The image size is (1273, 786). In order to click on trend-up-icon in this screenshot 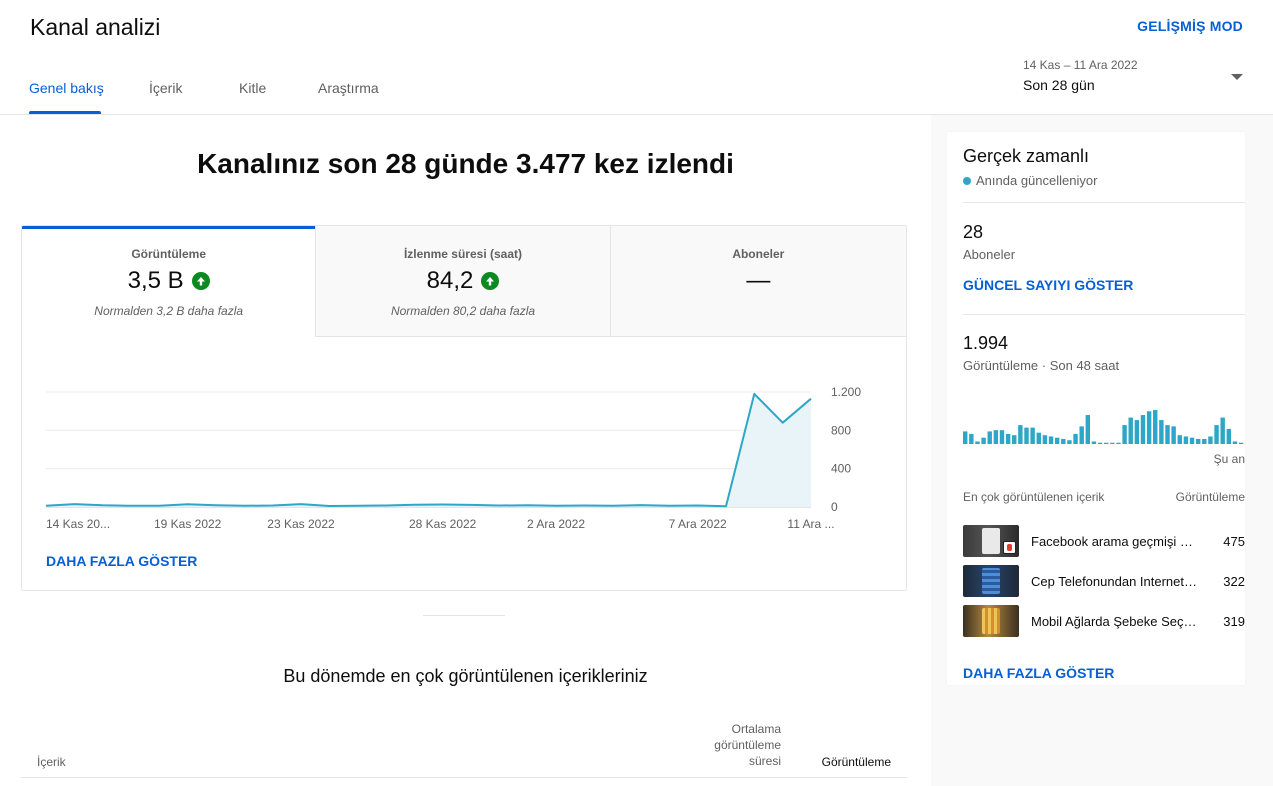, I will do `click(490, 281)`.